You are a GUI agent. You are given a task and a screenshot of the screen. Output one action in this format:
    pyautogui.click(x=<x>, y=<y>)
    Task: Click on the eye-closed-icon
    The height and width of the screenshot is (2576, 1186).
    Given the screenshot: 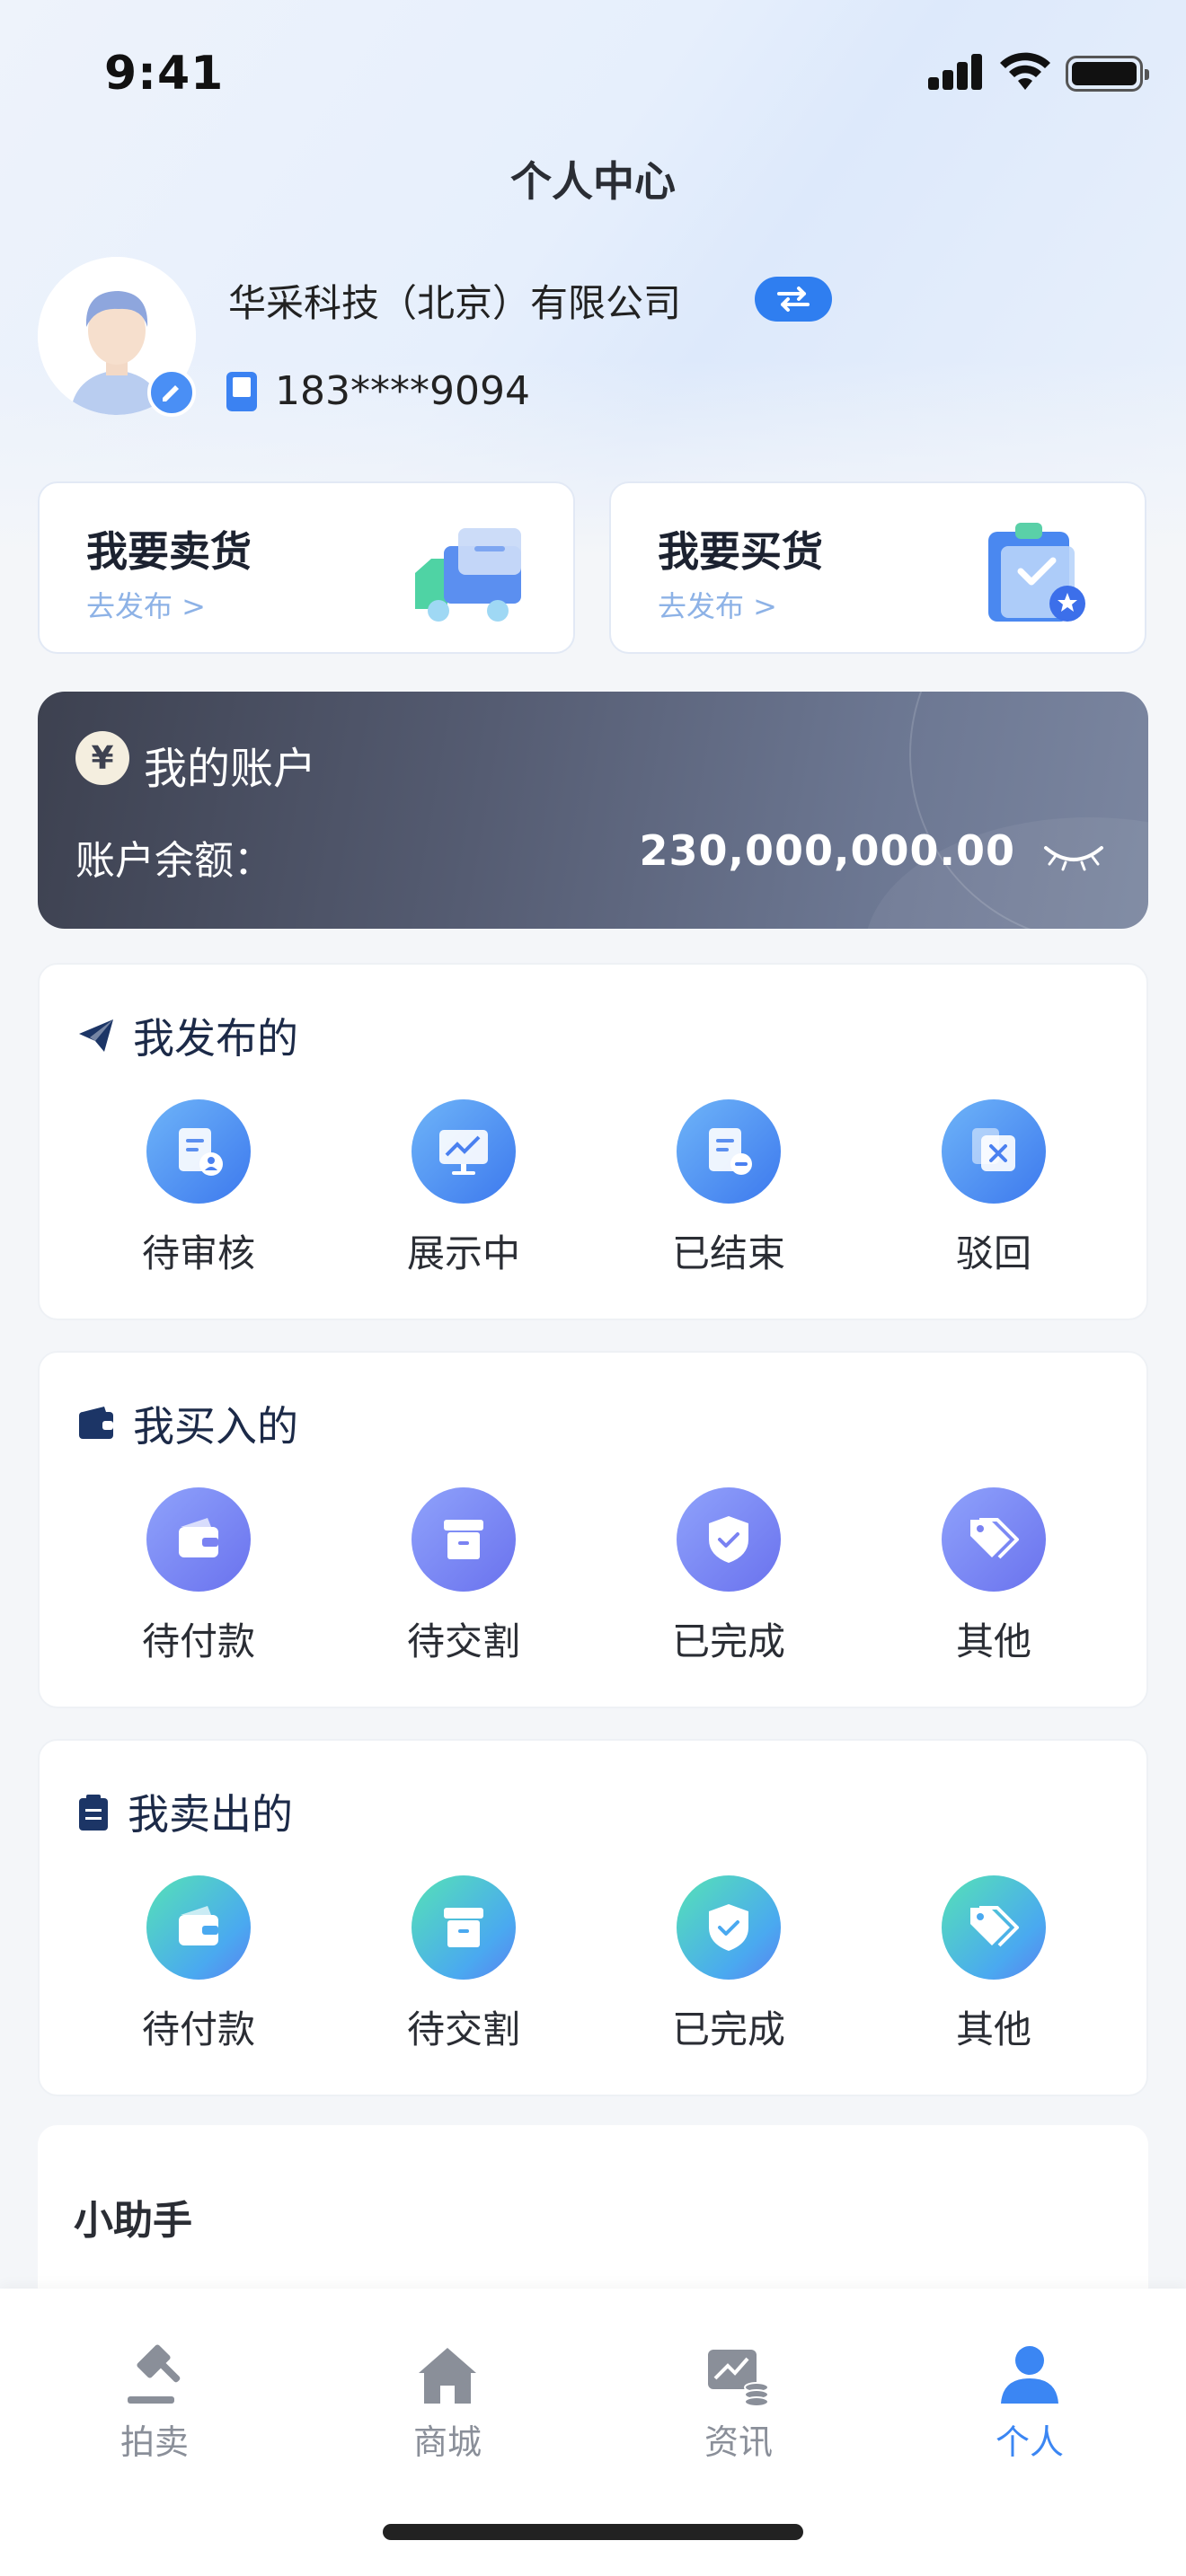 What is the action you would take?
    pyautogui.click(x=1073, y=858)
    